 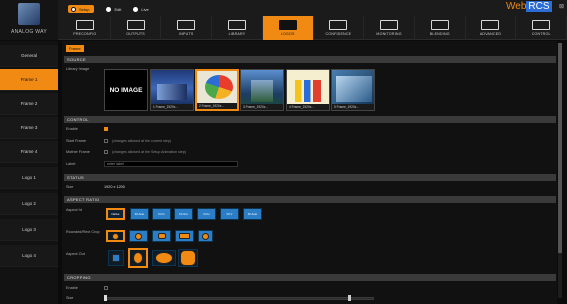 I want to click on crop-enable-label: Enable, so click(x=72, y=288).